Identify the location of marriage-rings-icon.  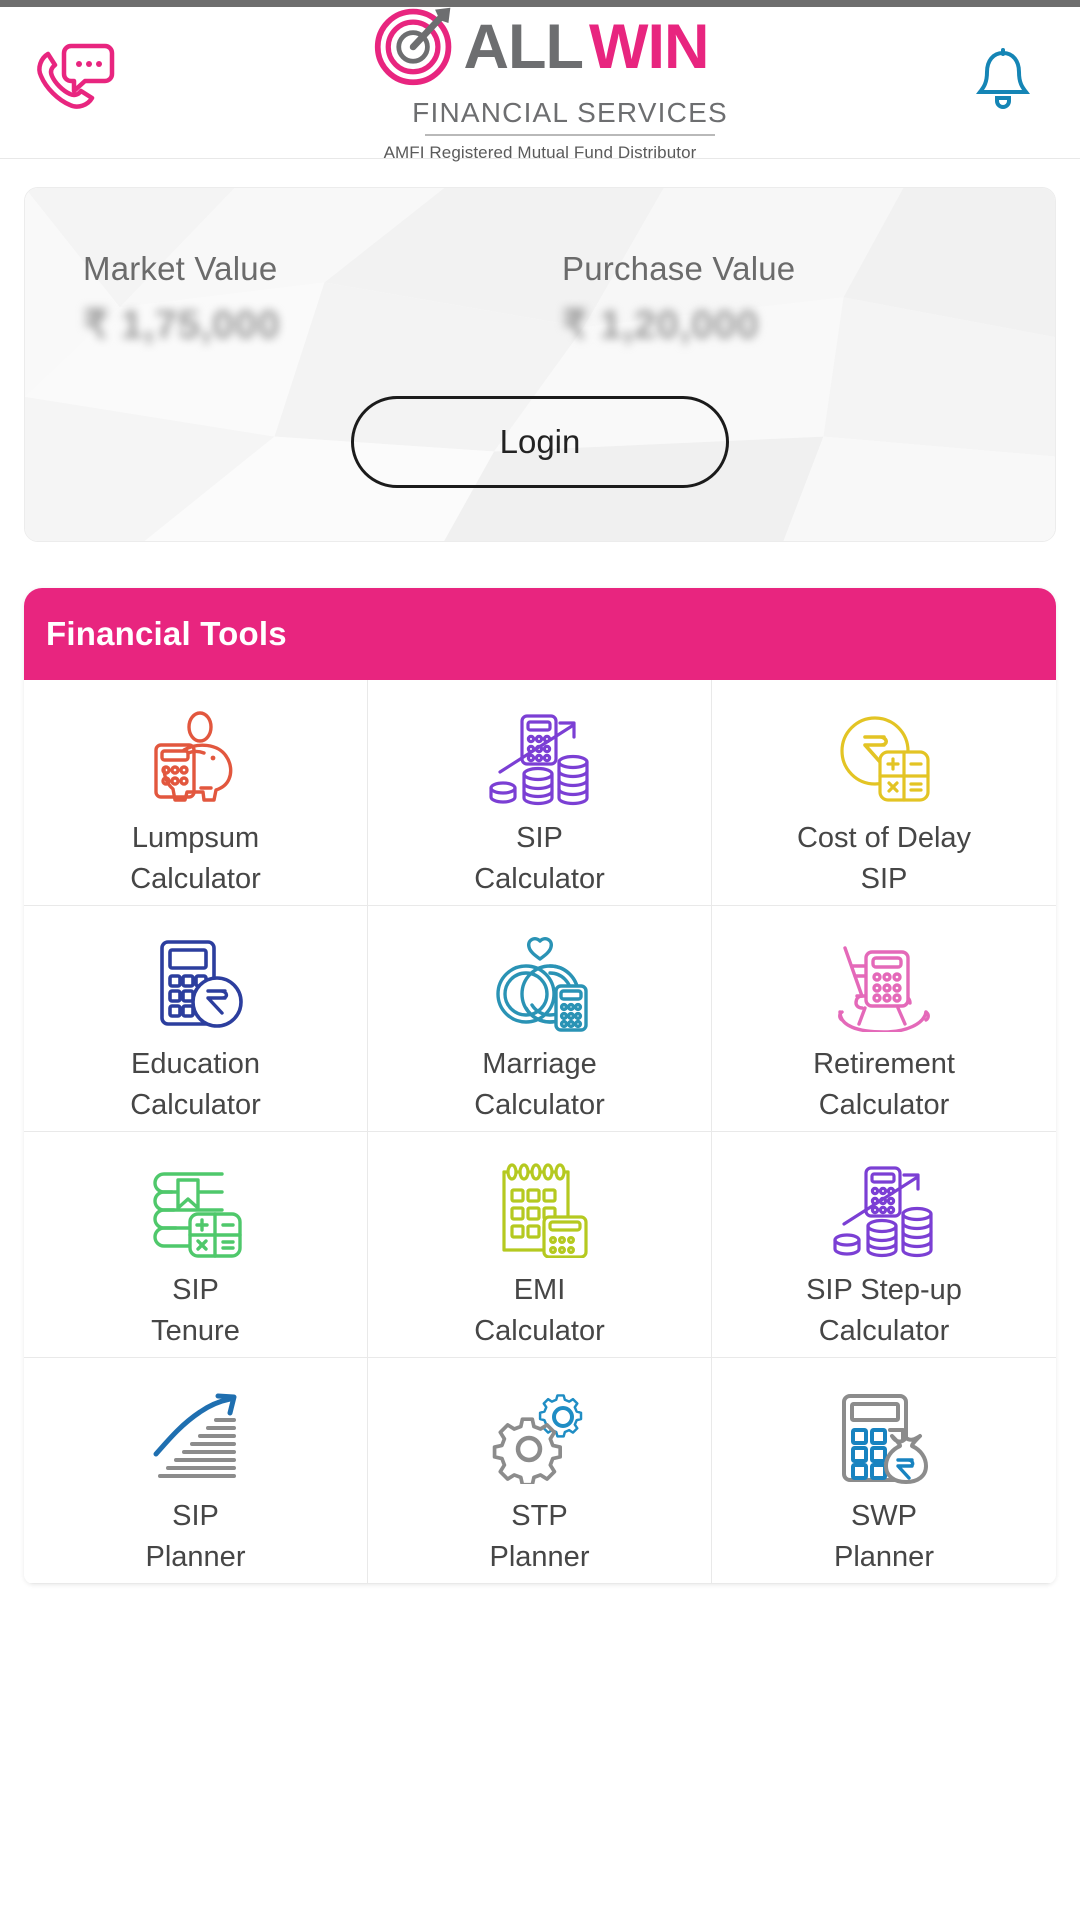
(540, 984).